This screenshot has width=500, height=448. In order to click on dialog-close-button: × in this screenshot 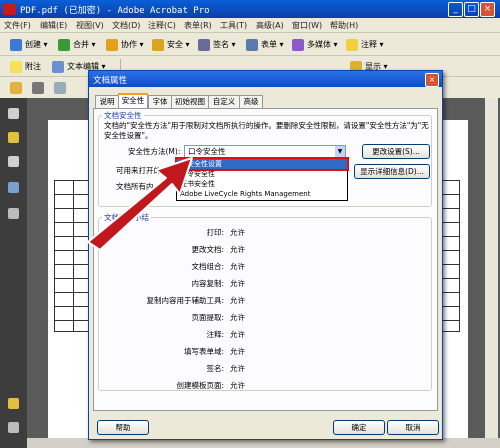, I will do `click(432, 80)`.